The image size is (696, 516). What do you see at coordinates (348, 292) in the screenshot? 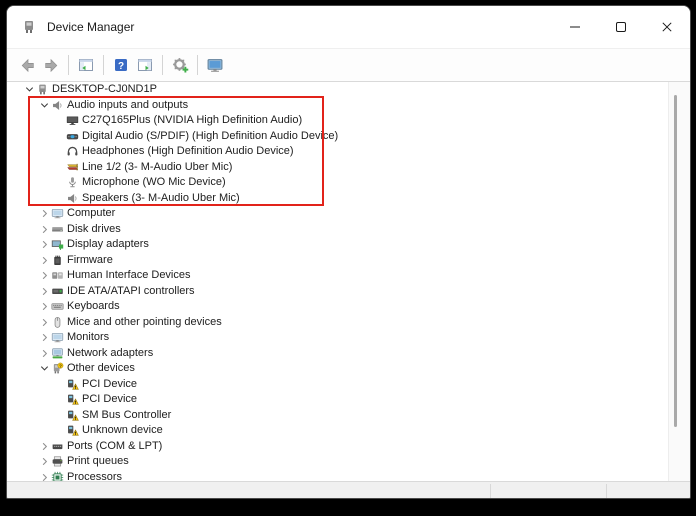
I see `tree-item: IDE ATA/ATAPI controllers` at bounding box center [348, 292].